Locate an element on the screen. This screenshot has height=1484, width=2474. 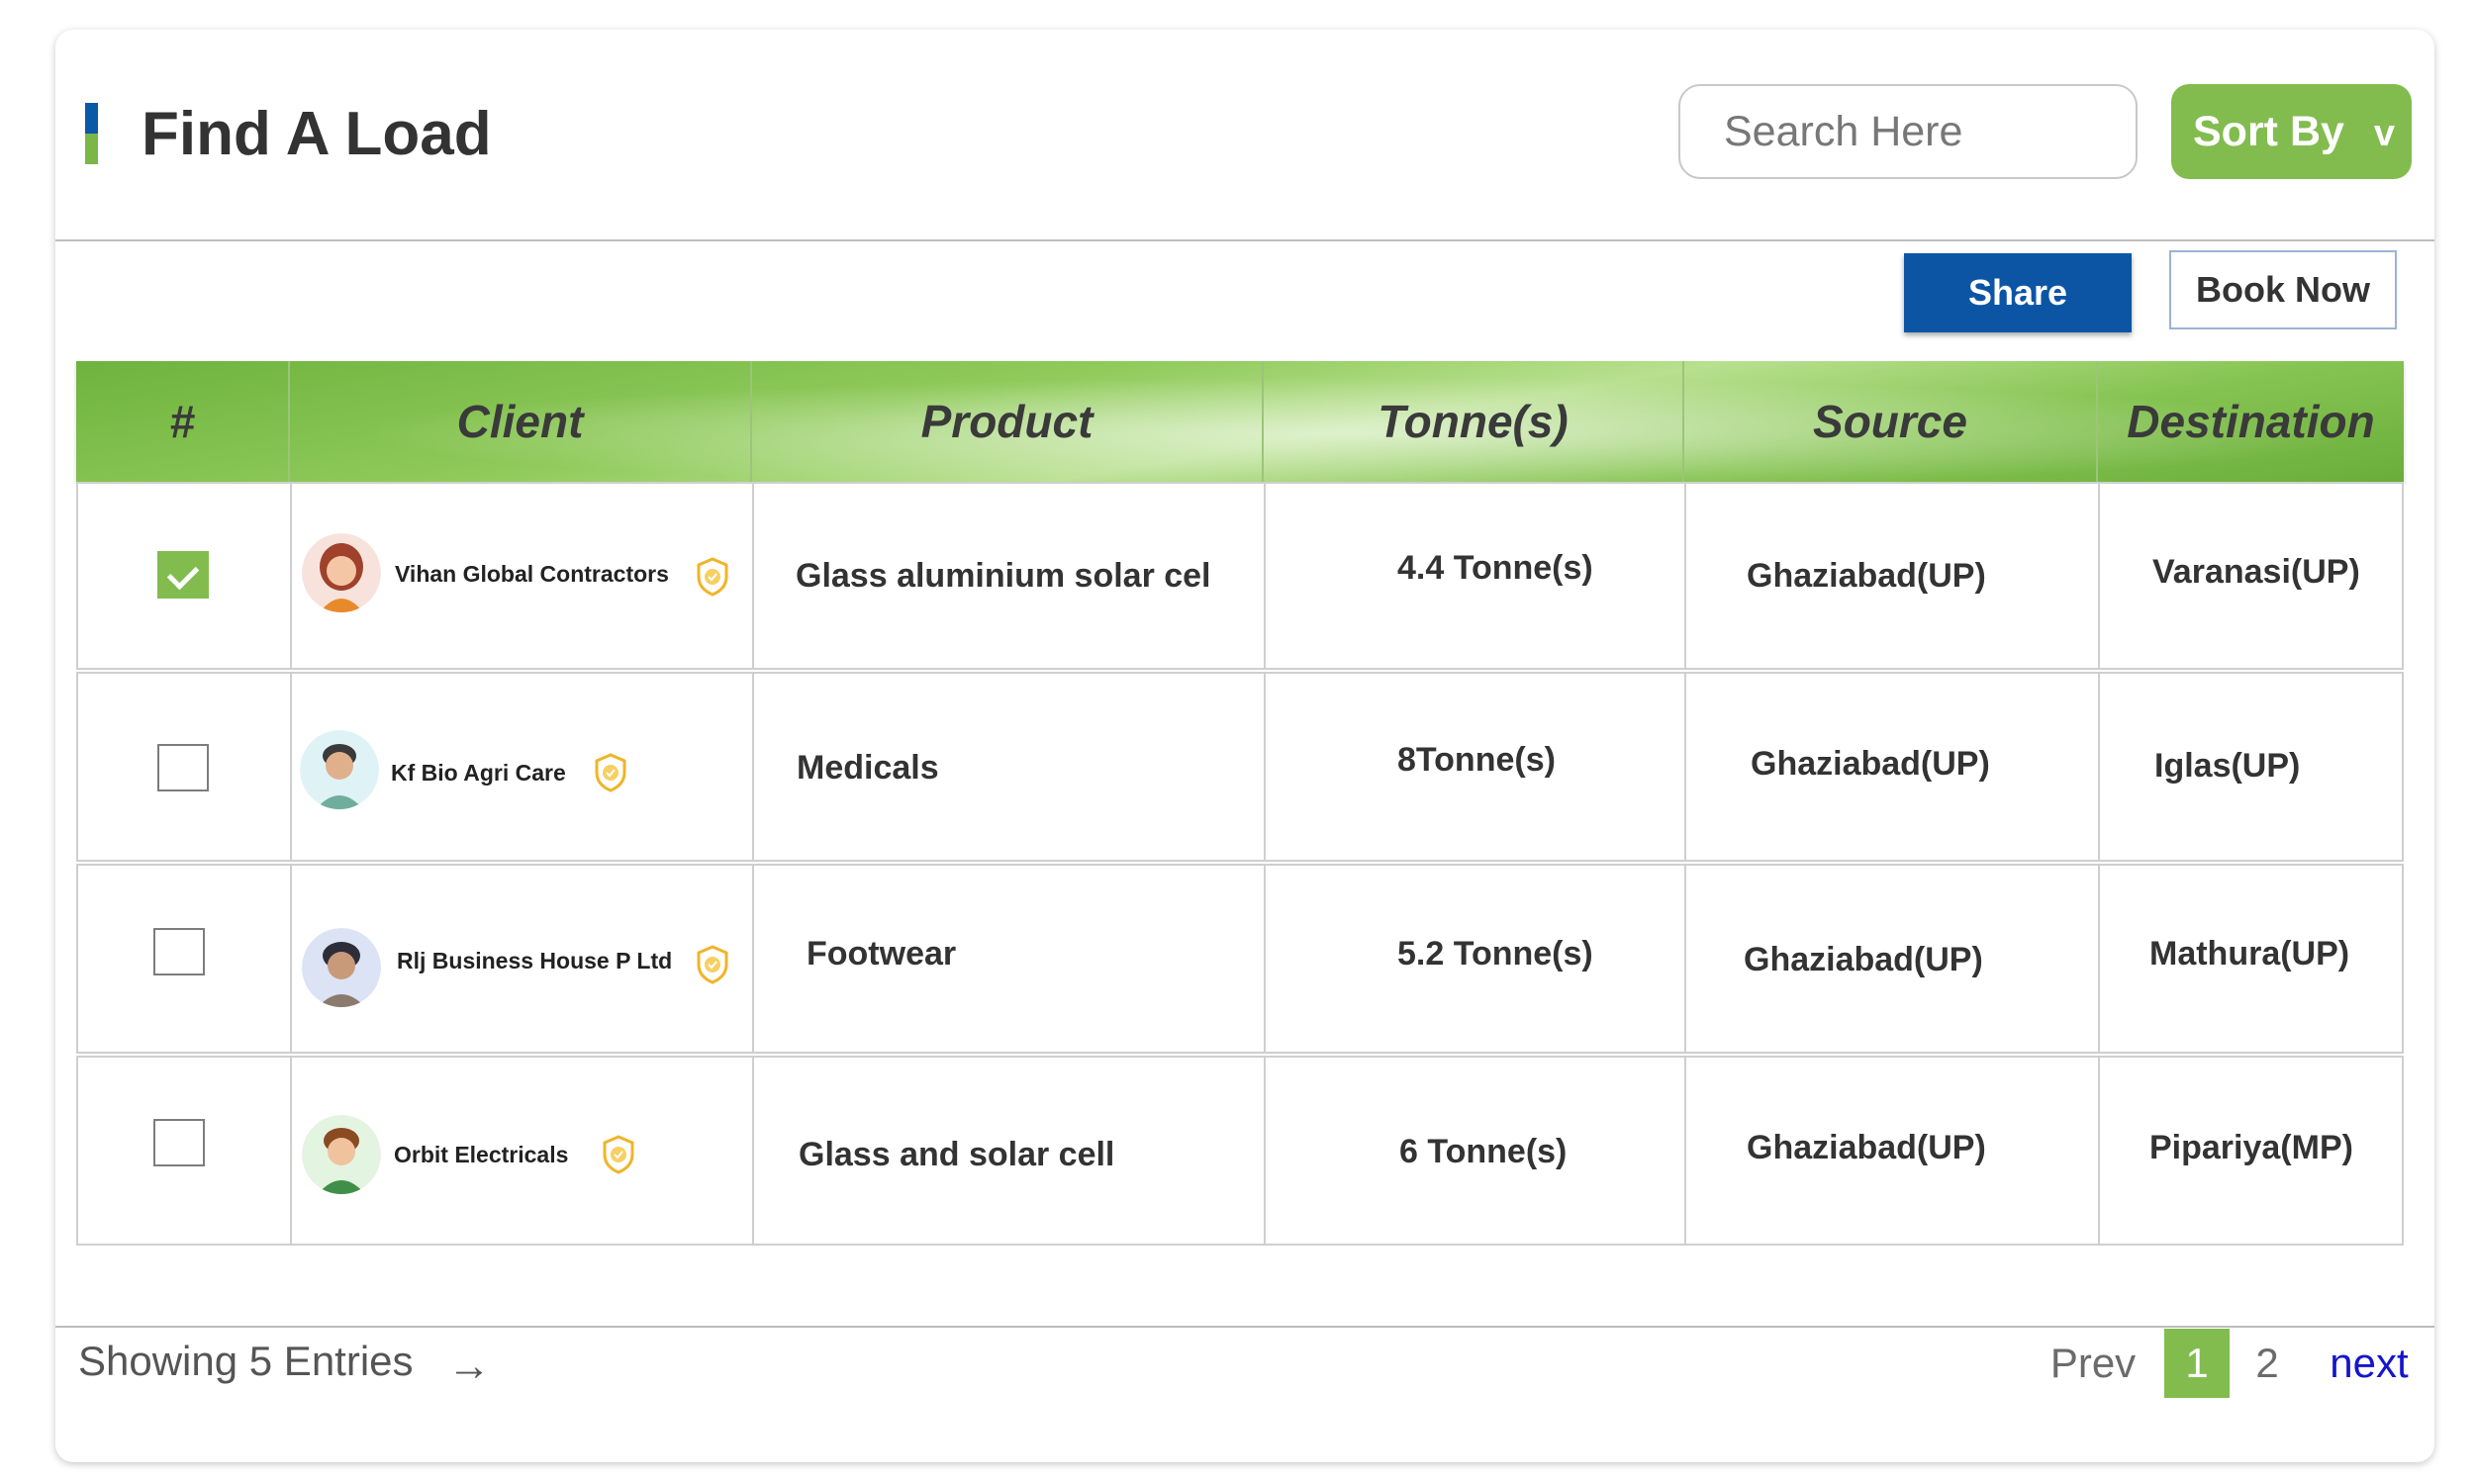
client-name: Rlj Business House P Ltd is located at coordinates (535, 961).